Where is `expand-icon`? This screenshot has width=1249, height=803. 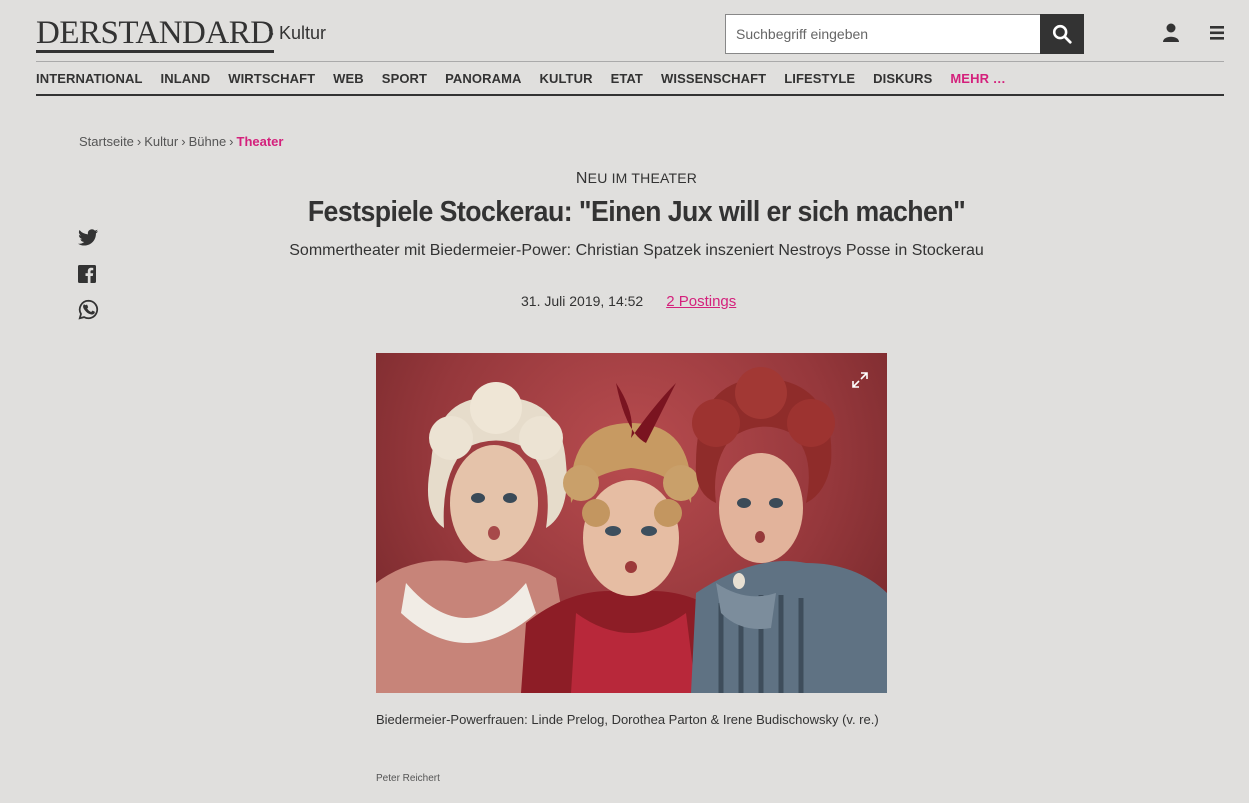 expand-icon is located at coordinates (860, 380).